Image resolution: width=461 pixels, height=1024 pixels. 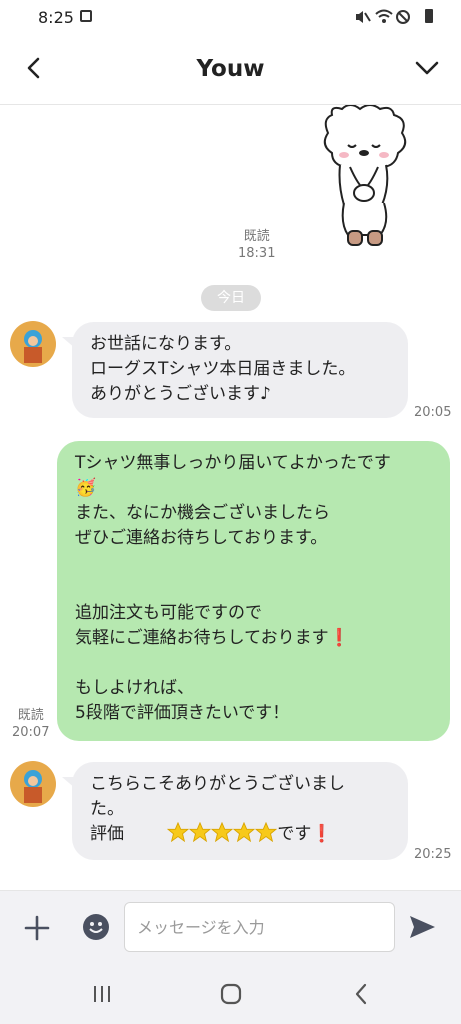 What do you see at coordinates (422, 927) in the screenshot?
I see `send-icon` at bounding box center [422, 927].